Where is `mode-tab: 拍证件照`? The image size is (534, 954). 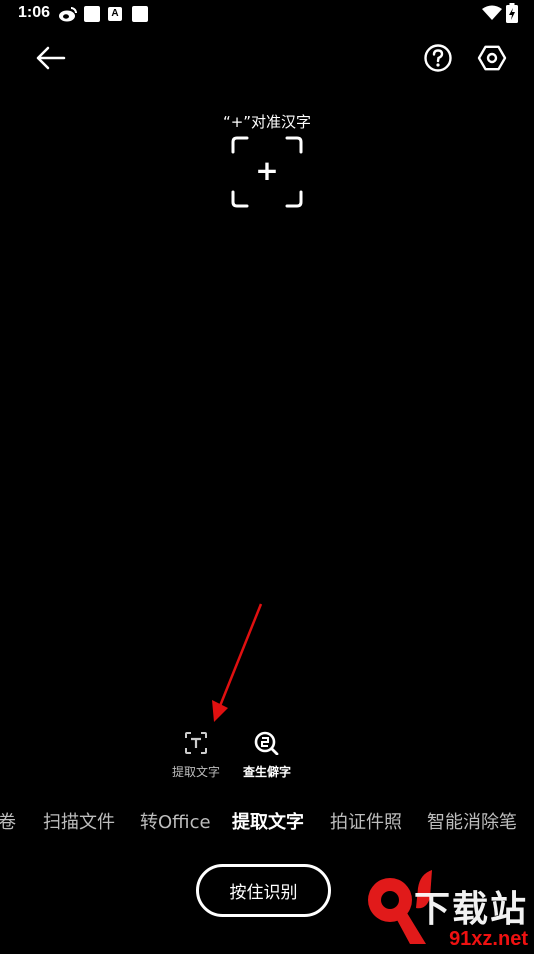 mode-tab: 拍证件照 is located at coordinates (366, 821).